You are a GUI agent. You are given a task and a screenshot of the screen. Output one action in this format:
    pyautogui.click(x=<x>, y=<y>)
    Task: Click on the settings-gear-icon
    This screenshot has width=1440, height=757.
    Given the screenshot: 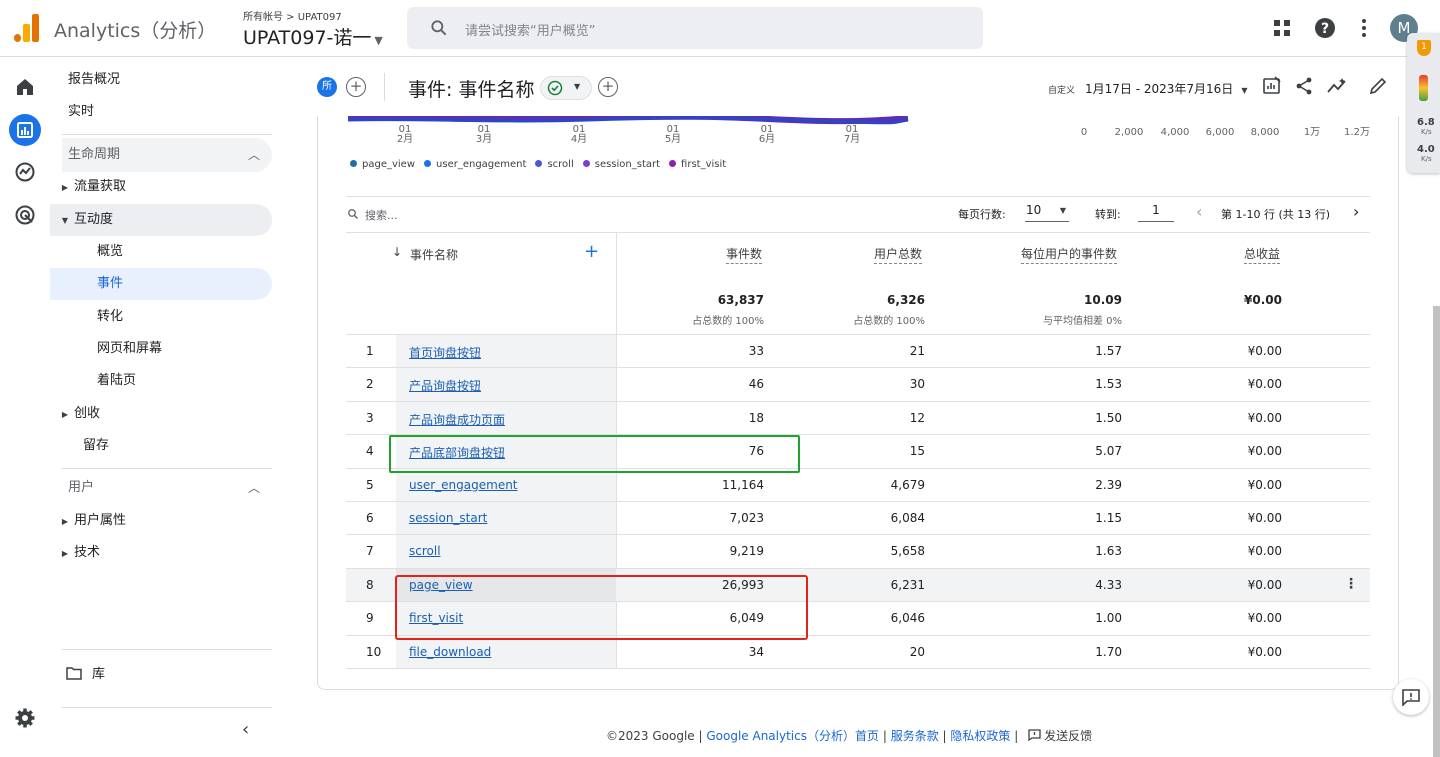 What is the action you would take?
    pyautogui.click(x=25, y=718)
    